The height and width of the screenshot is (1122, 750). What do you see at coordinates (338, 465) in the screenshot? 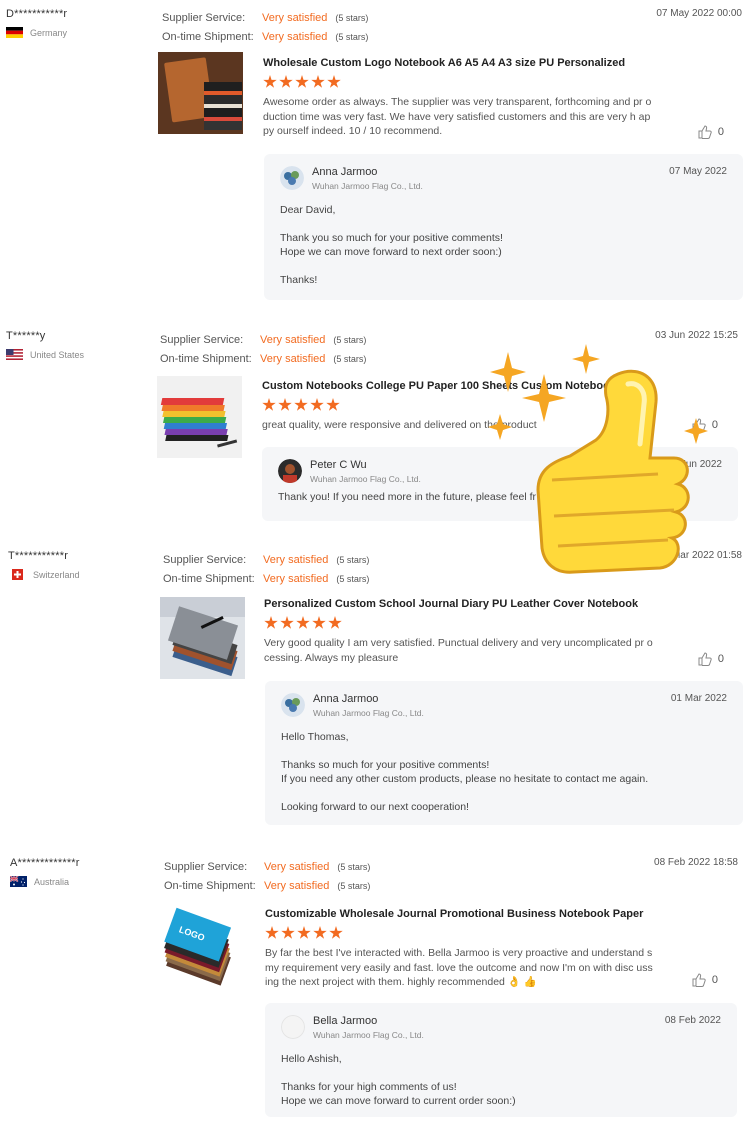
I see `reply-author-name: Peter C Wu` at bounding box center [338, 465].